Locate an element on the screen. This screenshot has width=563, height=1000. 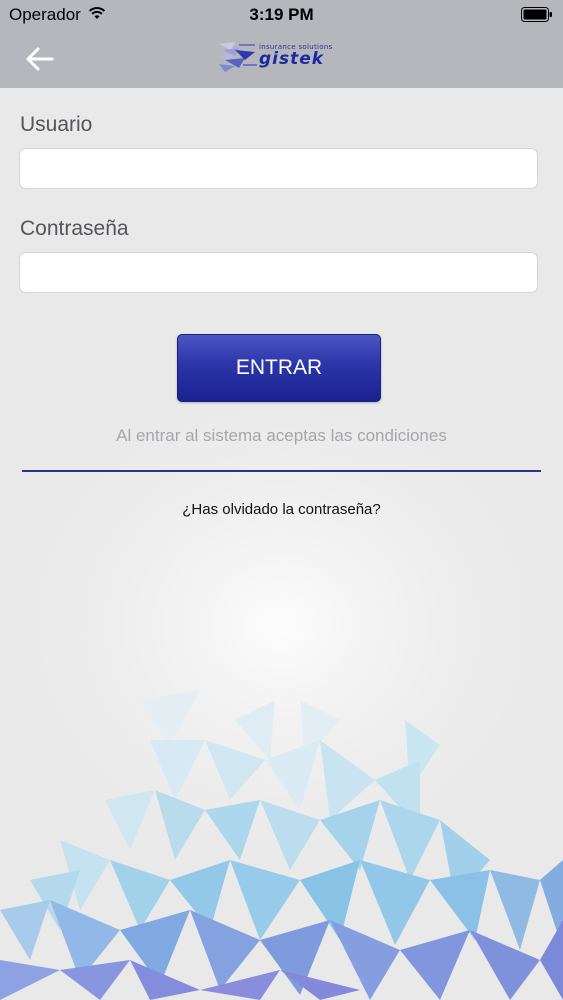
navigation-bar: insurance solutions gistek is located at coordinates (281, 59).